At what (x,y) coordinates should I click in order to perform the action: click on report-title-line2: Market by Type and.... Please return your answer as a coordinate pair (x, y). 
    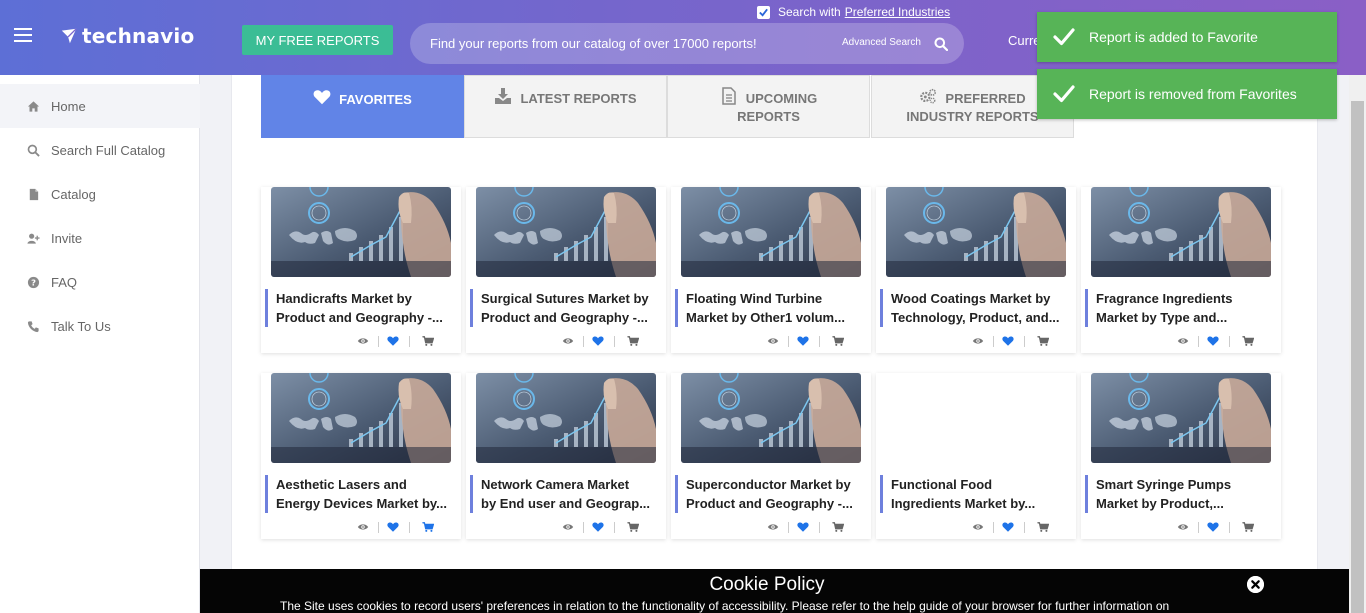
    Looking at the image, I should click on (1162, 317).